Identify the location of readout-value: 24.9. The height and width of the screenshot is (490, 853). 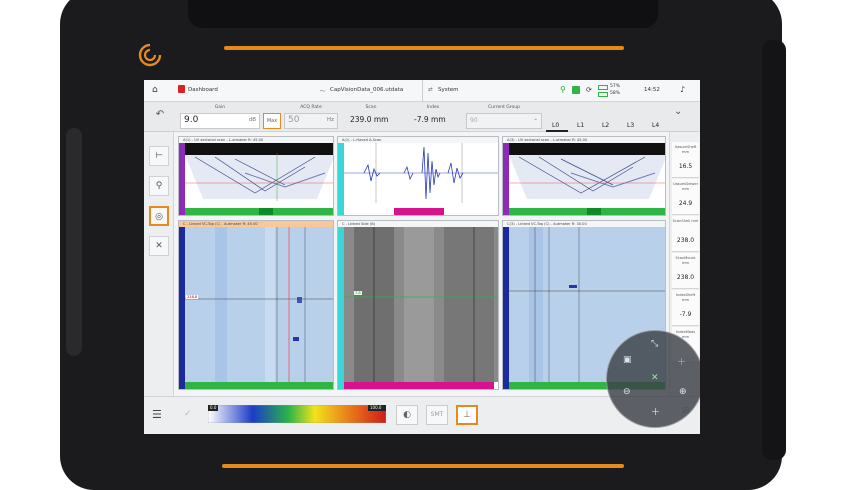
(685, 203).